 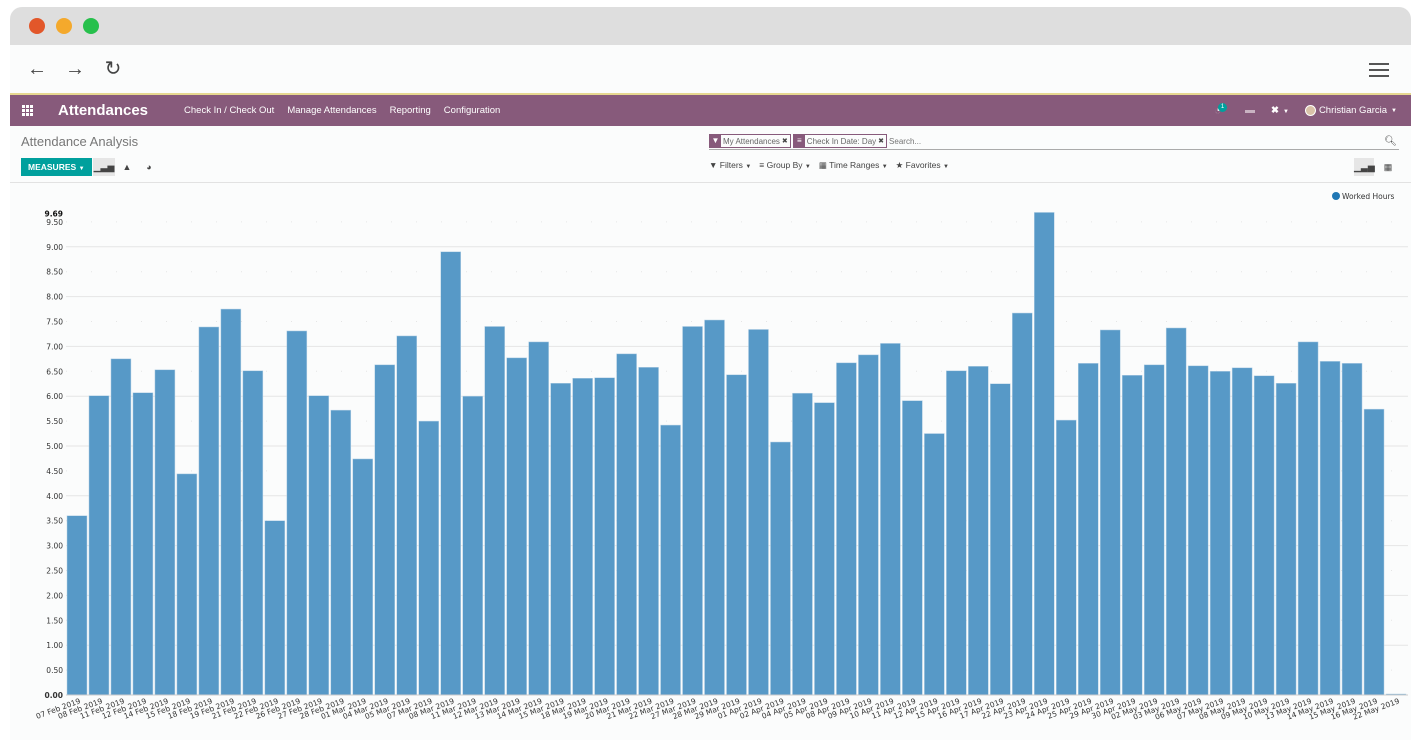 What do you see at coordinates (1364, 167) in the screenshot?
I see `graph-view-button: ▁▃▅` at bounding box center [1364, 167].